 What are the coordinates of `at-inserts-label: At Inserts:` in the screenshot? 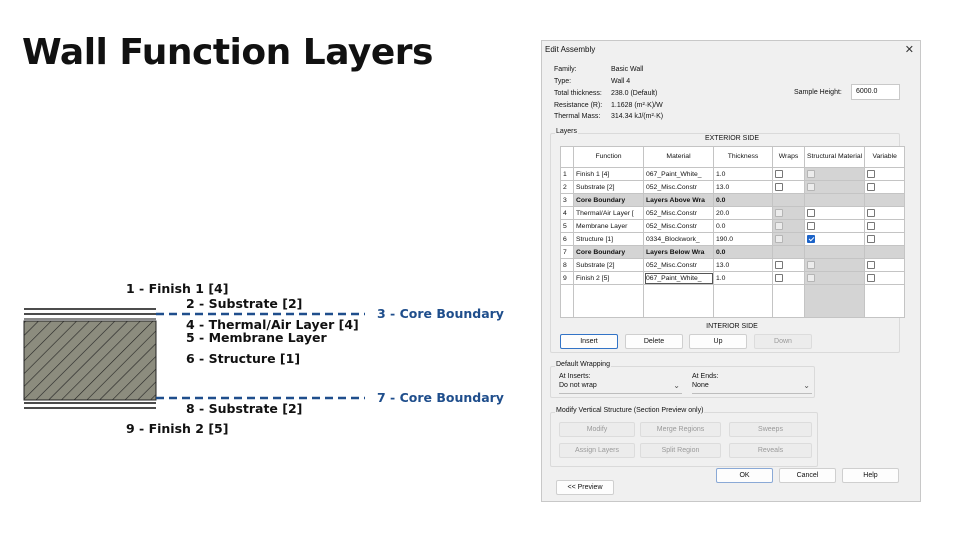 It's located at (575, 376).